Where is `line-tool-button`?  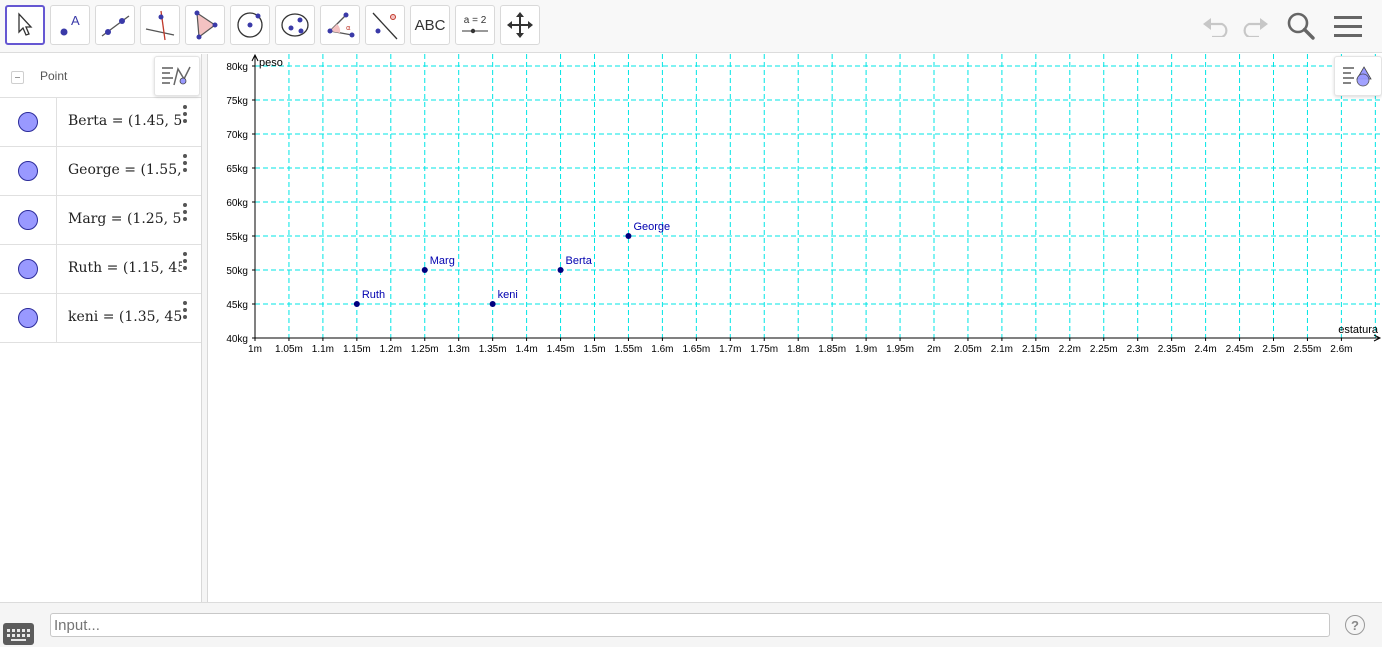
line-tool-button is located at coordinates (115, 25).